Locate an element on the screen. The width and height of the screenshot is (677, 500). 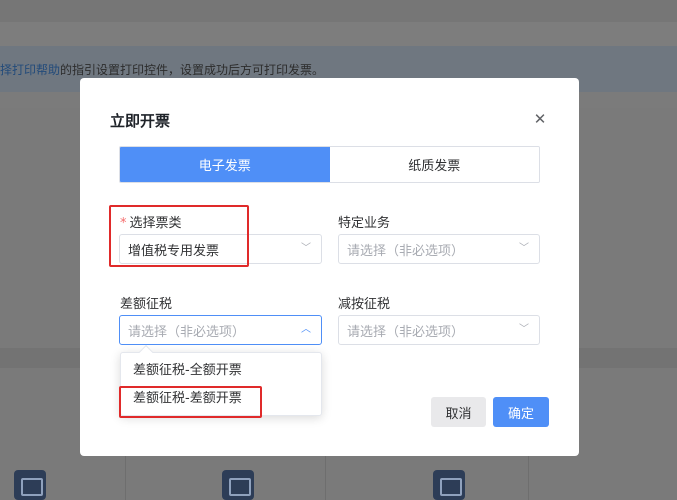
differential-tax-select: 请选择（非必选项） ︿ is located at coordinates (220, 330).